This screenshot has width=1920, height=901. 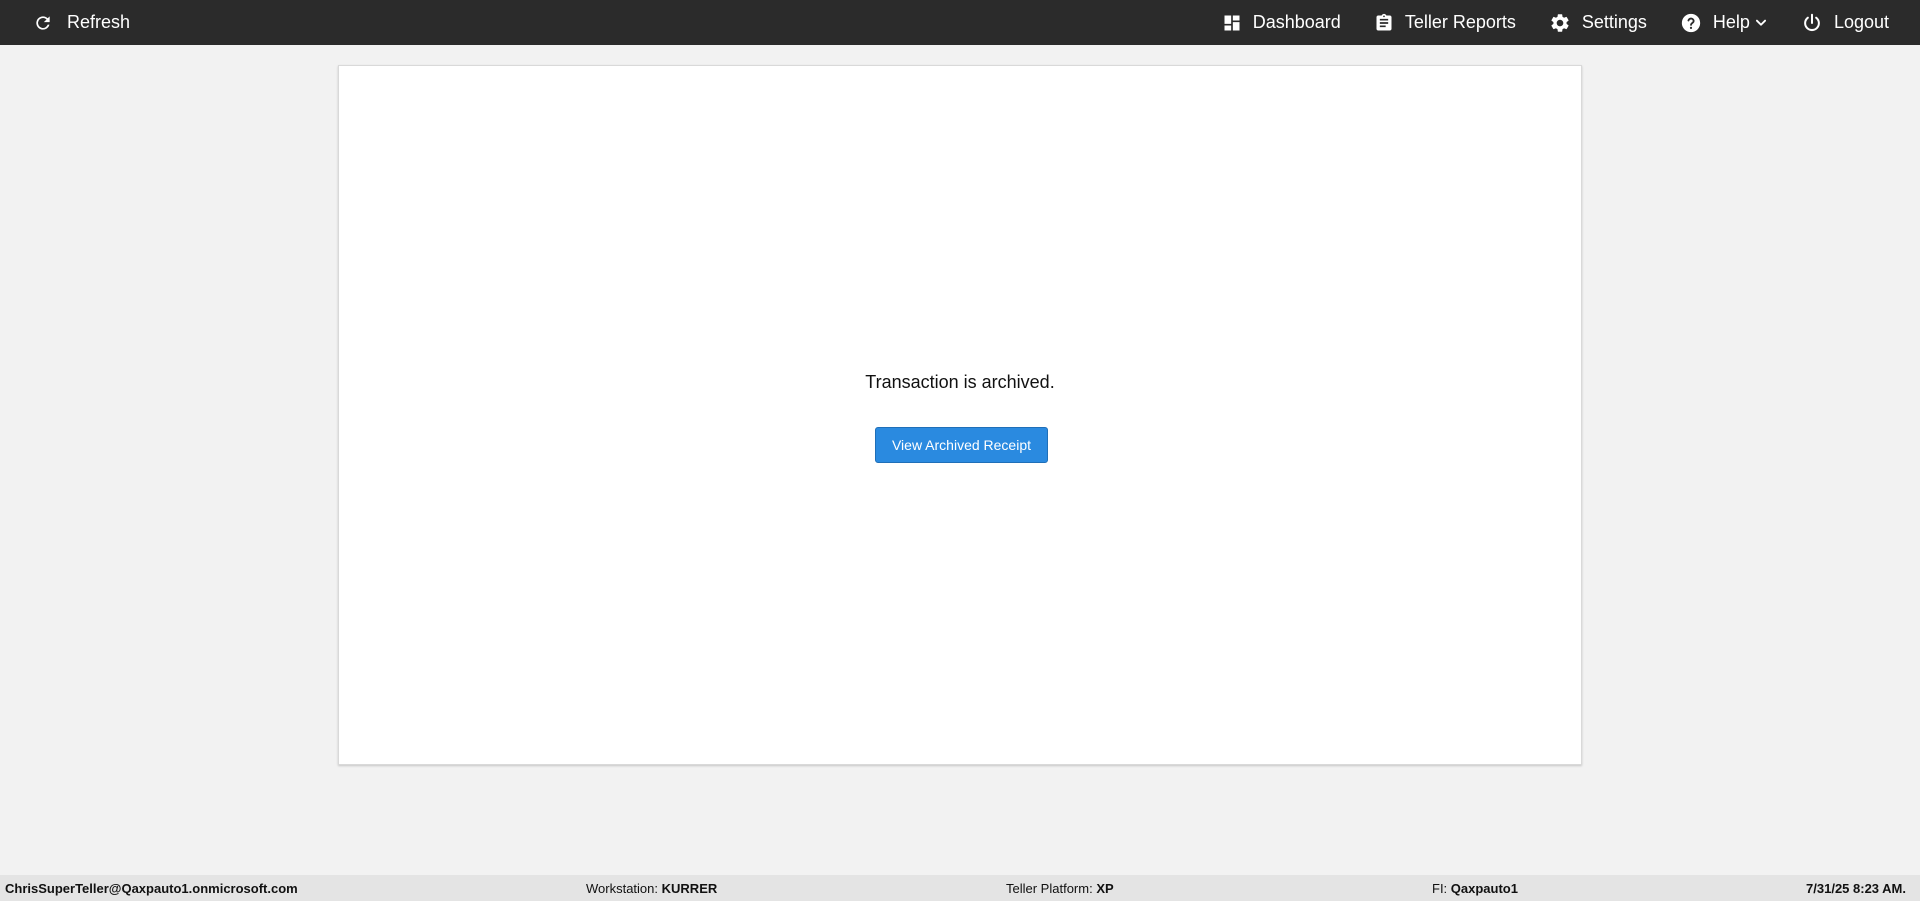 What do you see at coordinates (1296, 22) in the screenshot?
I see `nav-dashboard-label: Dashboard` at bounding box center [1296, 22].